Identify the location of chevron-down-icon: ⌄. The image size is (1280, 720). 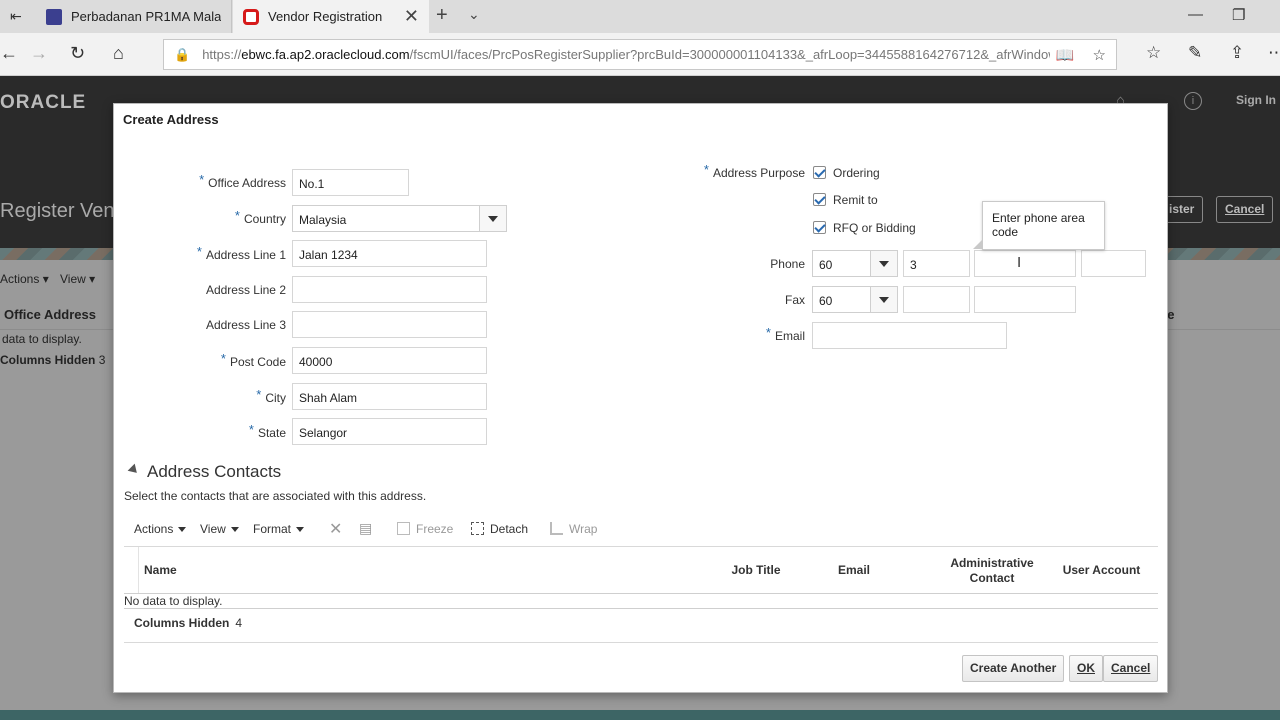
(474, 14).